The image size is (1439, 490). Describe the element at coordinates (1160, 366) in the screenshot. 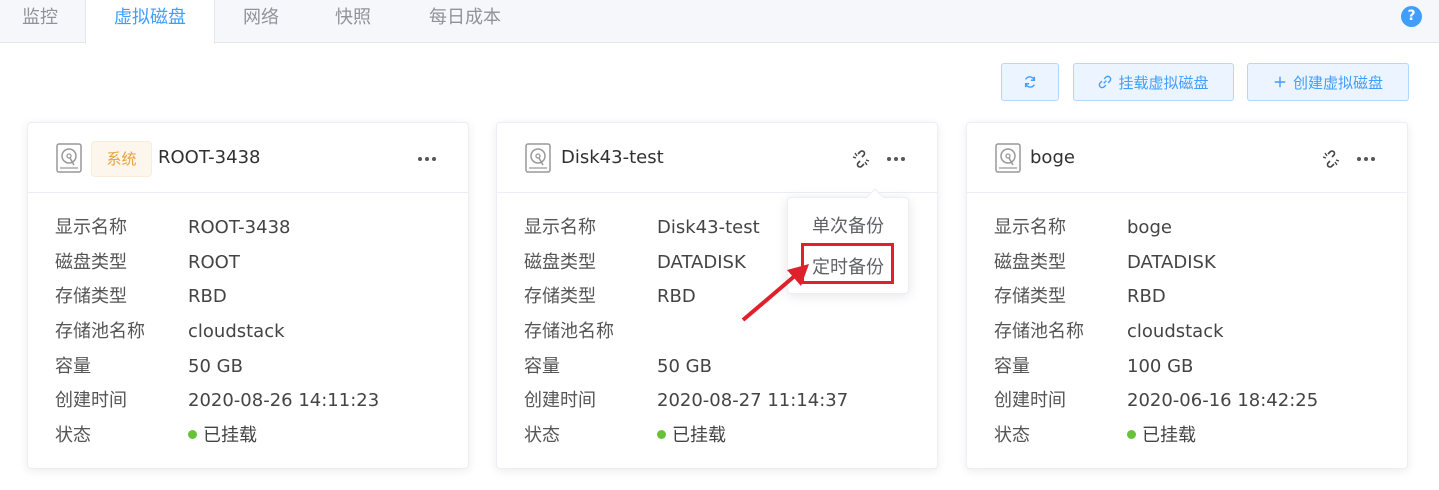

I see `field-value: 100 GB` at that location.